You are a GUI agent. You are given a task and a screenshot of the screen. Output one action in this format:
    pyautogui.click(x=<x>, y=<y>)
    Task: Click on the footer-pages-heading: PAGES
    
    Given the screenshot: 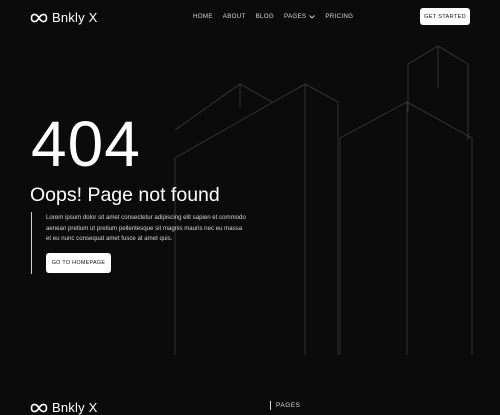 What is the action you would take?
    pyautogui.click(x=285, y=405)
    